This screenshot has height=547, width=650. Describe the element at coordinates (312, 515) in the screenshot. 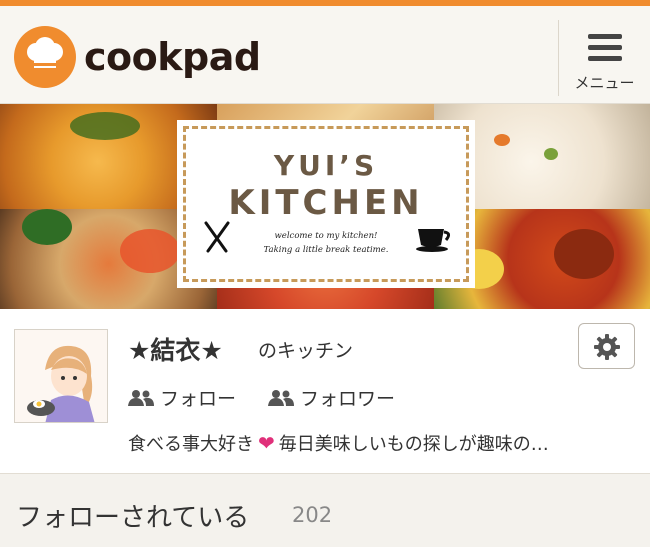

I see `follower-count: 202` at that location.